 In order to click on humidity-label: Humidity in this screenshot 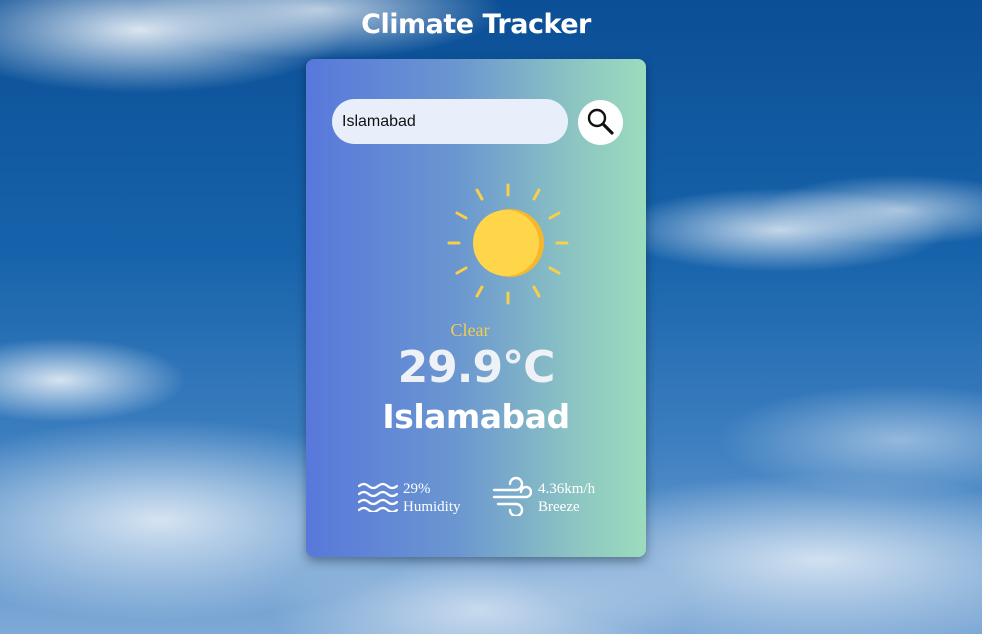, I will do `click(432, 507)`.